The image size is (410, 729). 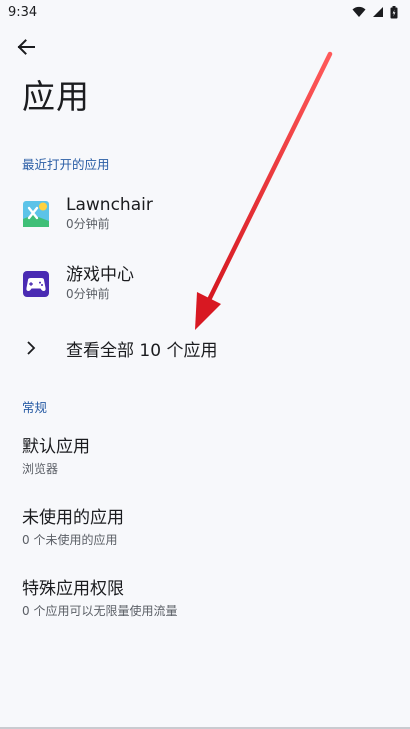 I want to click on game-center-icon, so click(x=36, y=284).